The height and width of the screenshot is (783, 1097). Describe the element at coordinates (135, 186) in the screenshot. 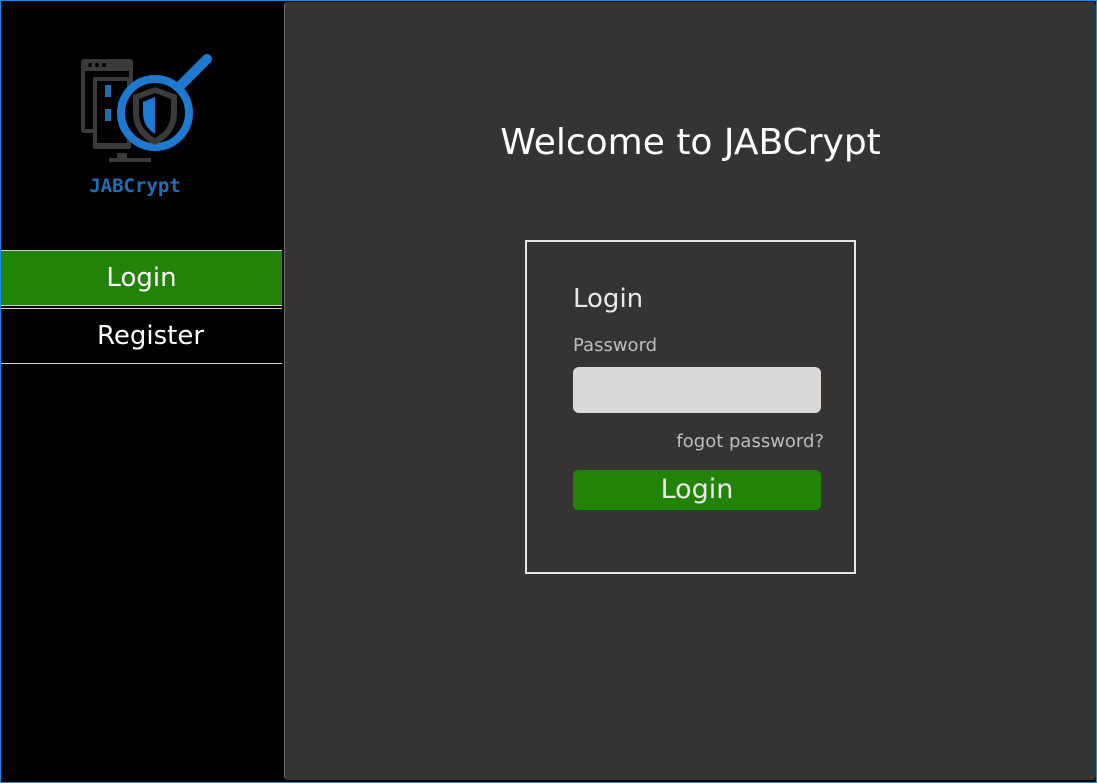

I see `logo-text: JABCrypt` at that location.